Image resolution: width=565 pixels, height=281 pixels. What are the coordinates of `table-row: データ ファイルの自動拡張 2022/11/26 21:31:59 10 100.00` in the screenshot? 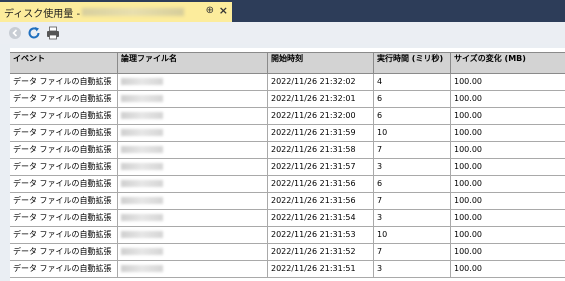 It's located at (287, 133).